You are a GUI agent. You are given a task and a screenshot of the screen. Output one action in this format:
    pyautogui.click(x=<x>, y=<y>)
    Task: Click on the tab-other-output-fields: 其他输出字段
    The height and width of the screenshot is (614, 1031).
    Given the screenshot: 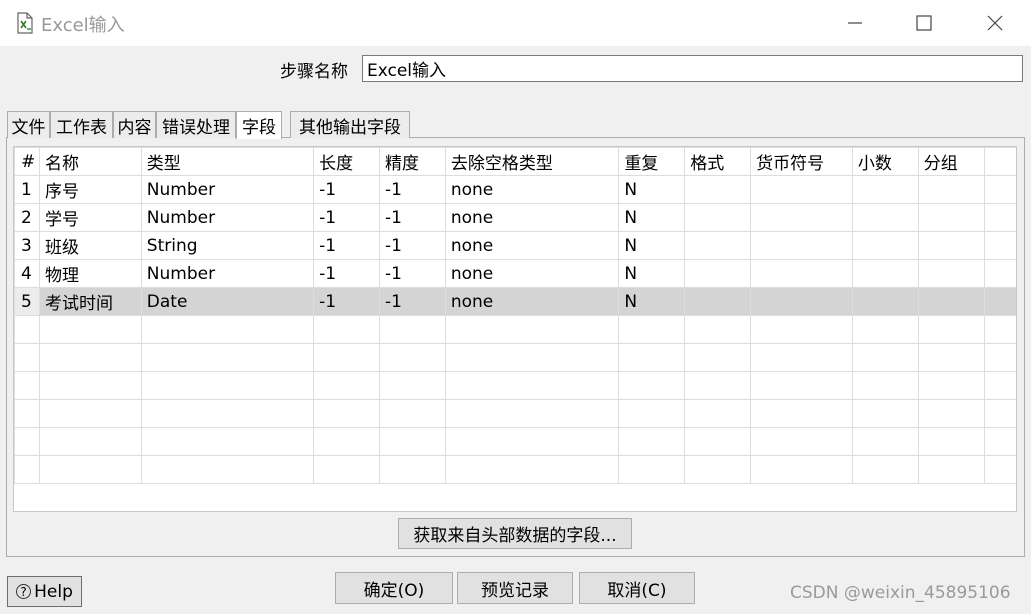 What is the action you would take?
    pyautogui.click(x=350, y=124)
    